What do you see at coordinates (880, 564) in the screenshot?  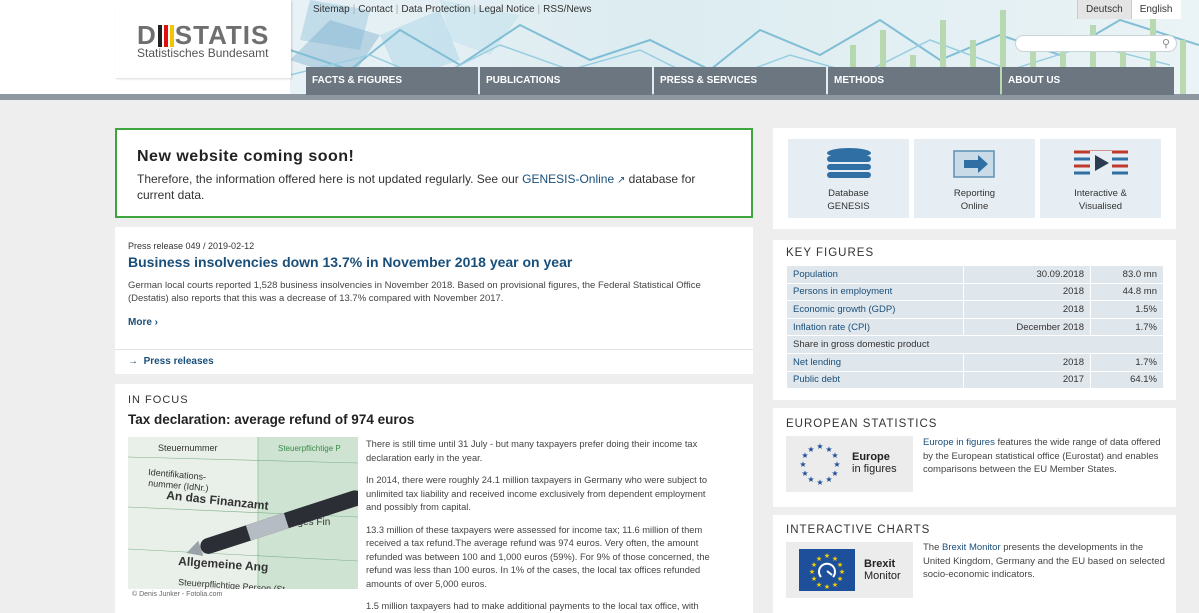 I see `brexit-logo-line1: Brexit` at bounding box center [880, 564].